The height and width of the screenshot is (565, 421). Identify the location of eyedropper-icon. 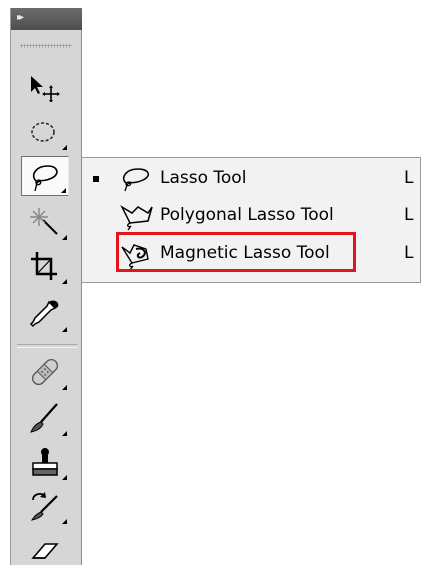
(44, 314).